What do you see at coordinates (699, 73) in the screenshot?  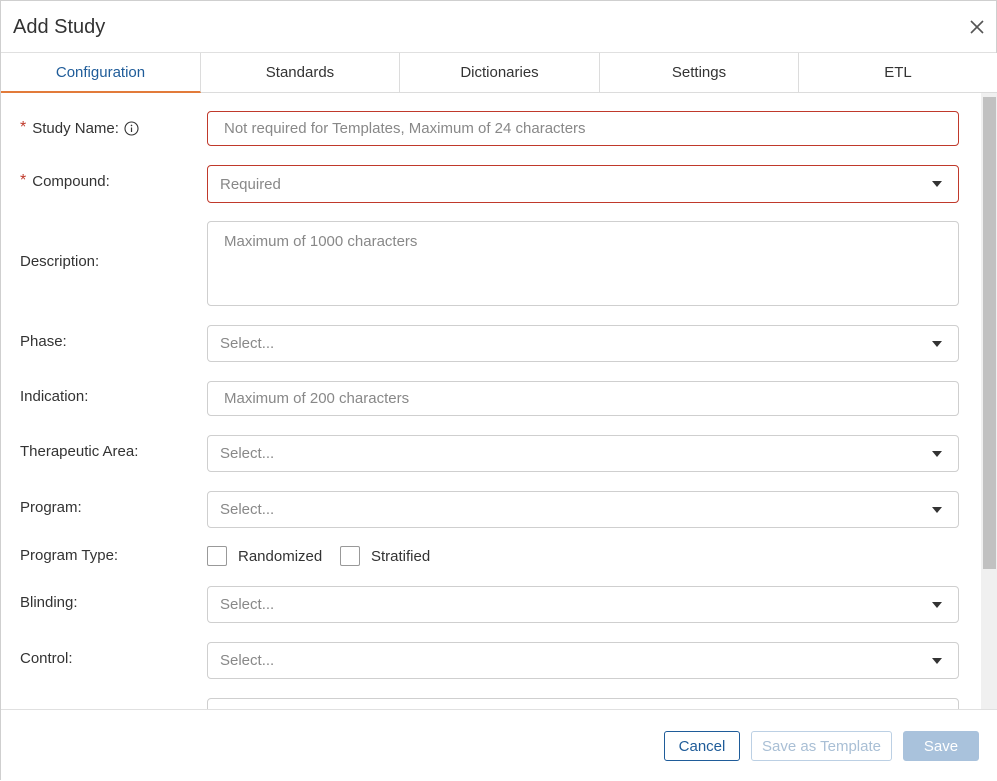 I see `tab-settings: Settings` at bounding box center [699, 73].